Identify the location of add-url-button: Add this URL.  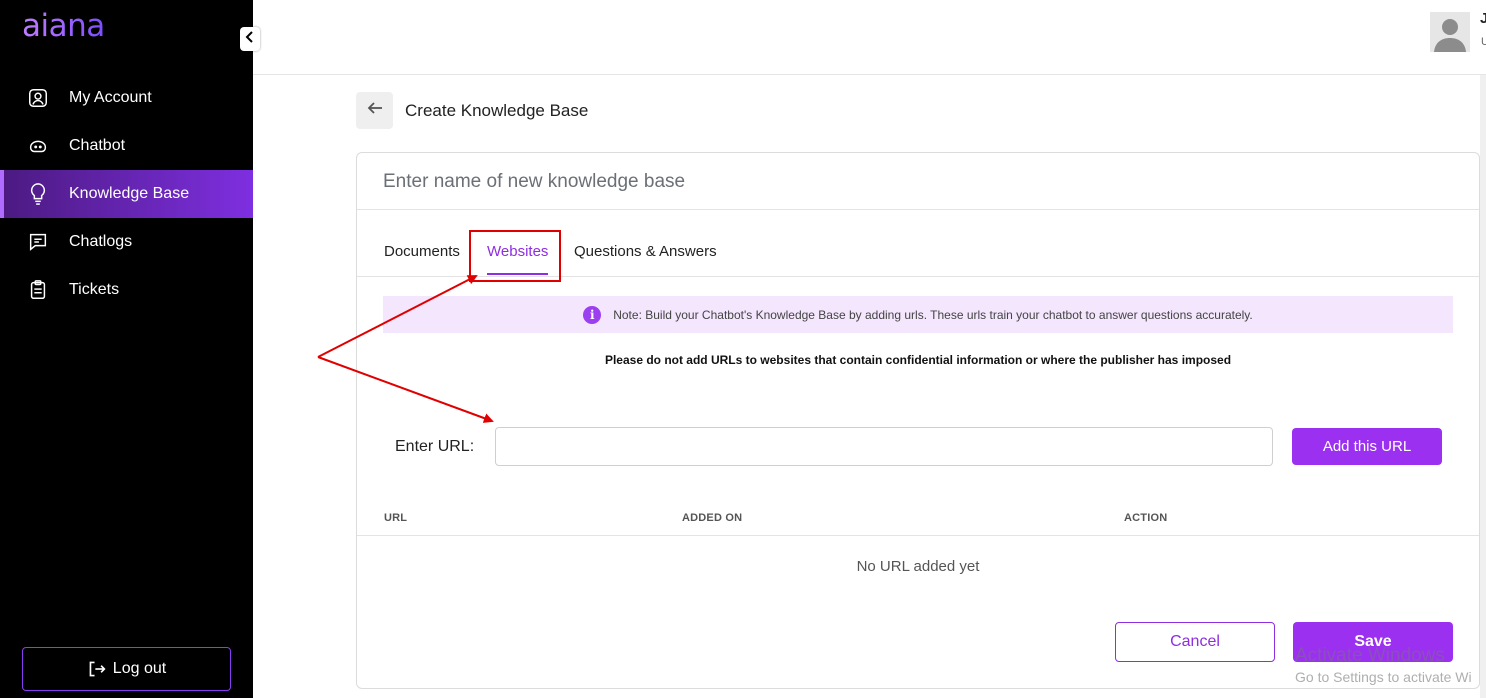
(1367, 446).